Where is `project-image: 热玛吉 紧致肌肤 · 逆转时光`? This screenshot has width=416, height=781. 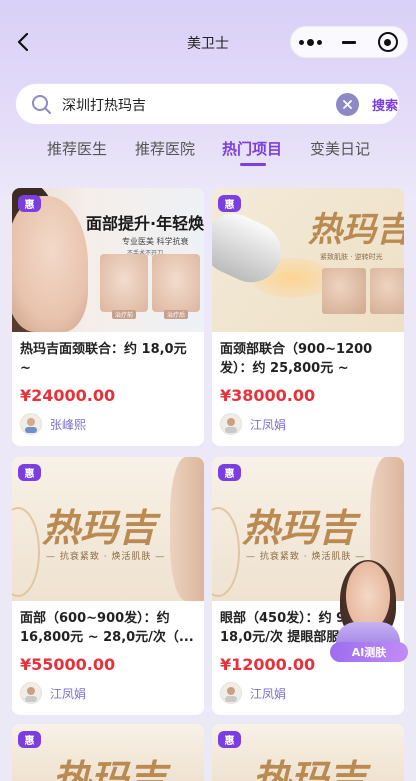 project-image: 热玛吉 紧致肌肤 · 逆转时光 is located at coordinates (308, 260).